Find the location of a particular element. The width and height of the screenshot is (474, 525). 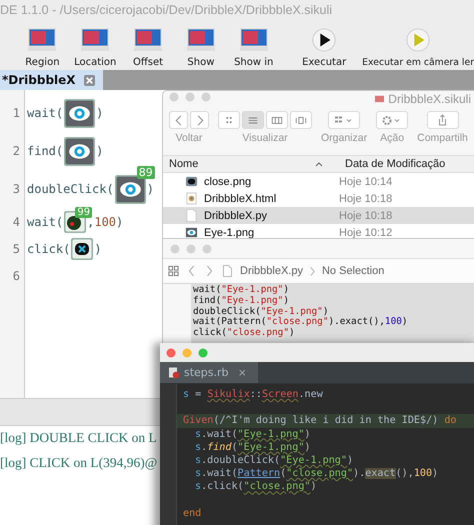

breadcrumb-item: No Selection is located at coordinates (353, 271).